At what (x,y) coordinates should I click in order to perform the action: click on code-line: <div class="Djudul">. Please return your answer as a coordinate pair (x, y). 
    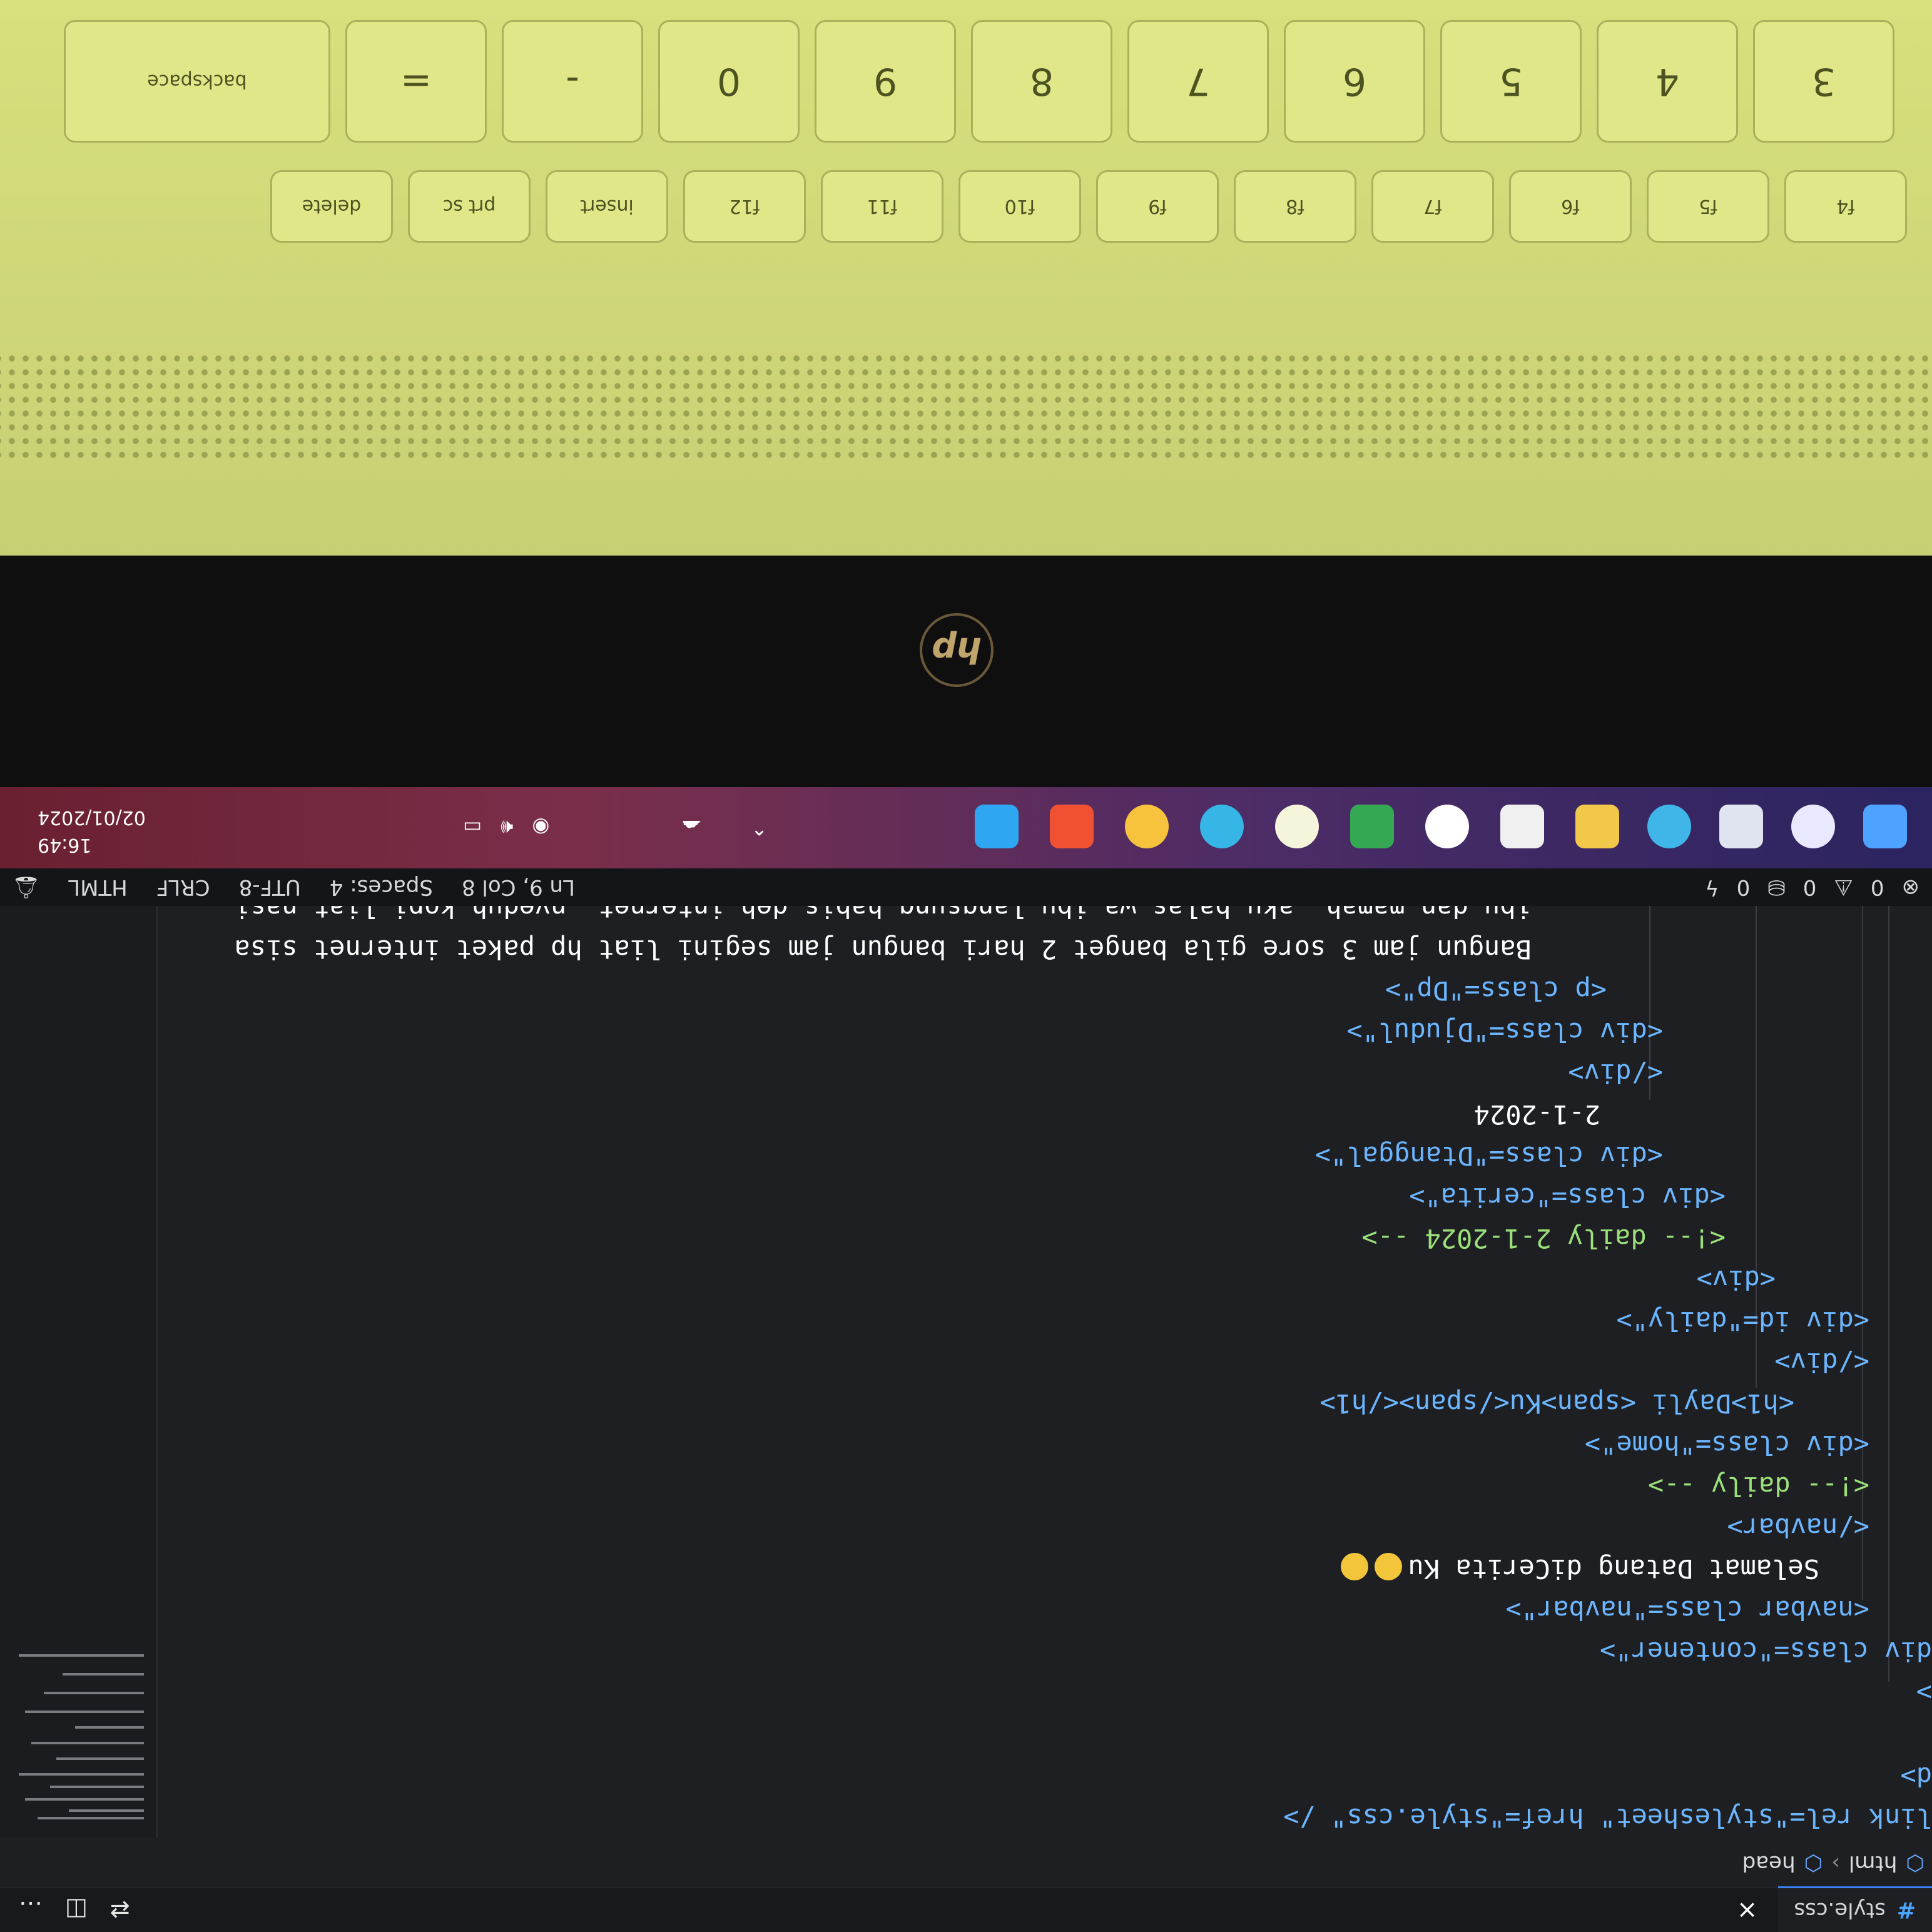
    Looking at the image, I should click on (1504, 1032).